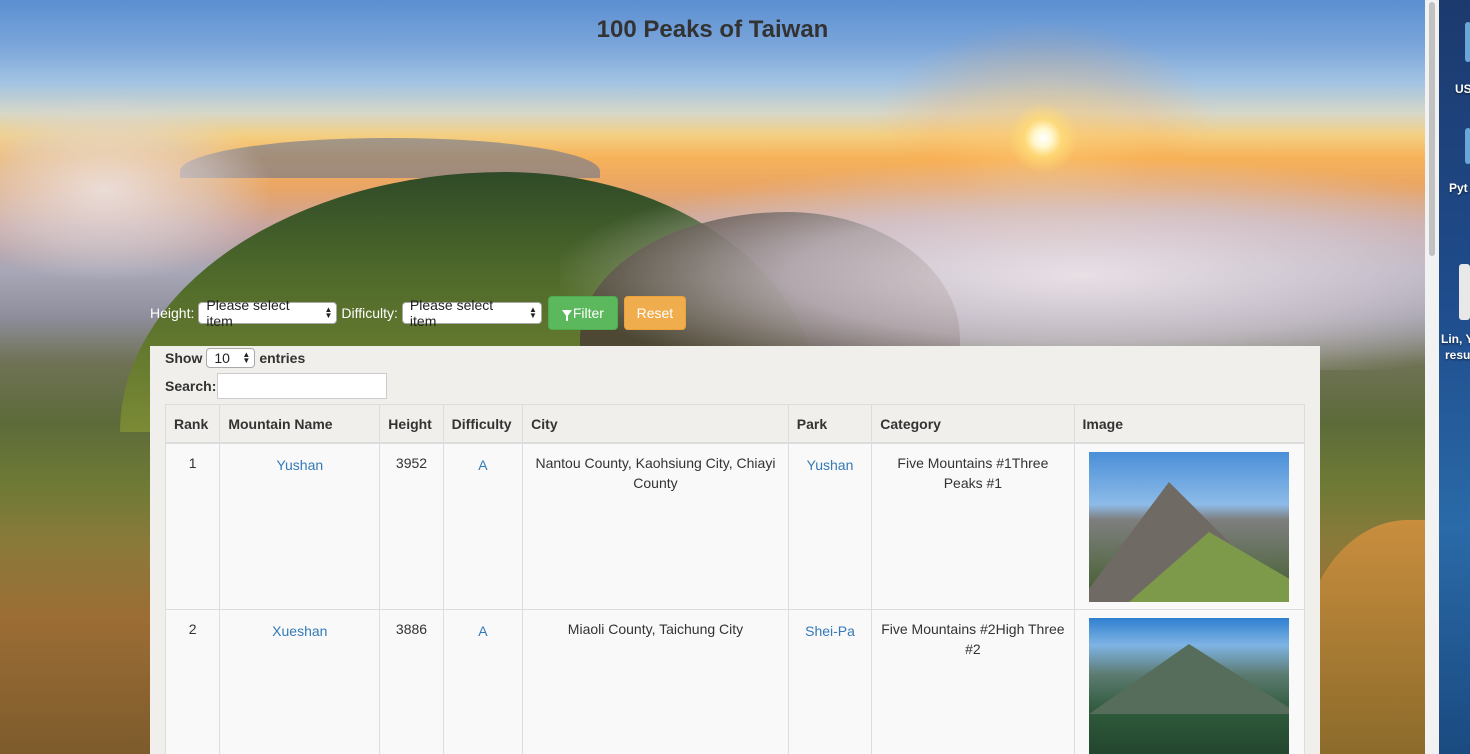 Image resolution: width=1470 pixels, height=754 pixels. Describe the element at coordinates (1454, 377) in the screenshot. I see `desktop-strip: US Pyt Lin, Y resu` at that location.